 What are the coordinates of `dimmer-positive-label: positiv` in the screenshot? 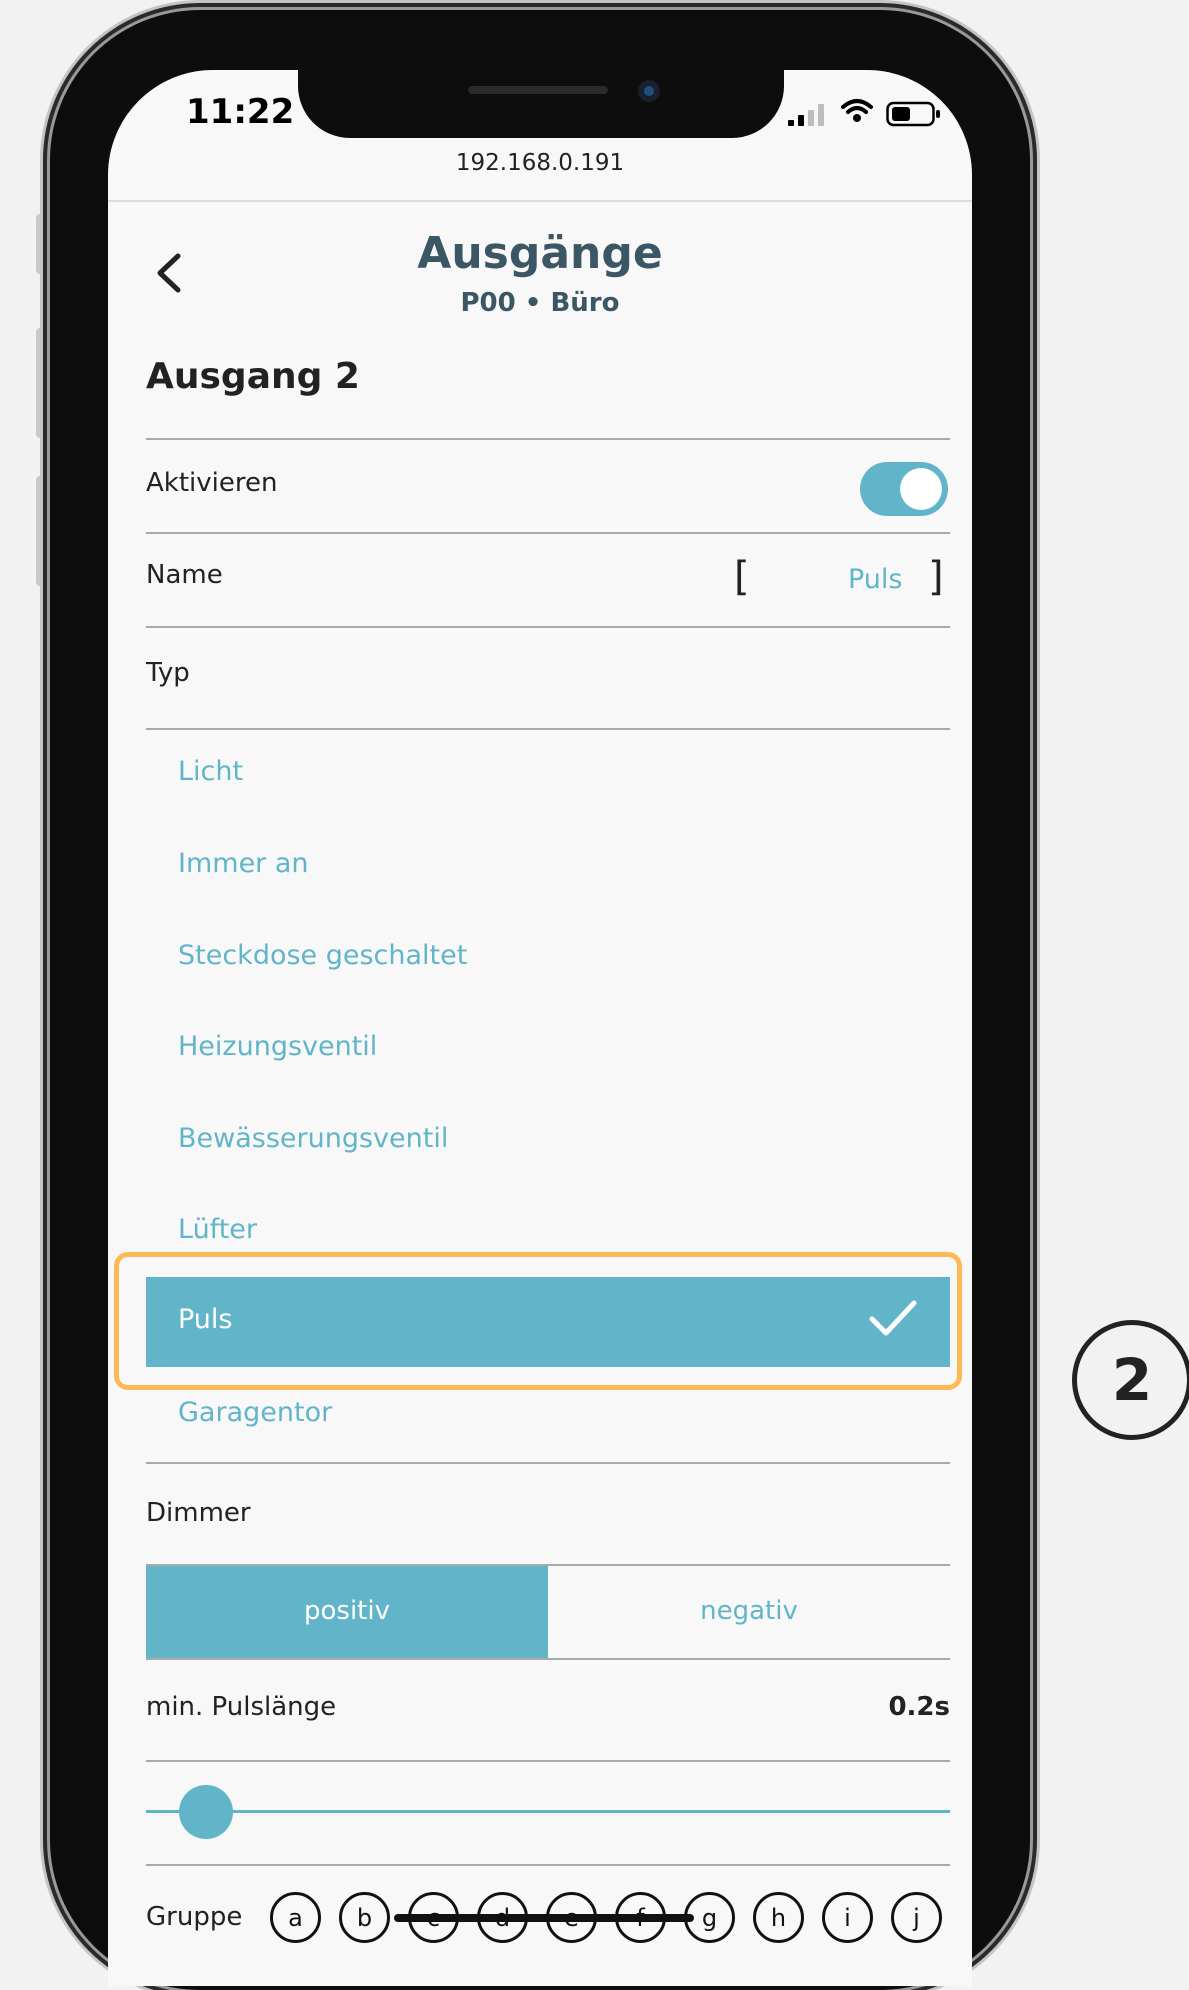 It's located at (347, 1611).